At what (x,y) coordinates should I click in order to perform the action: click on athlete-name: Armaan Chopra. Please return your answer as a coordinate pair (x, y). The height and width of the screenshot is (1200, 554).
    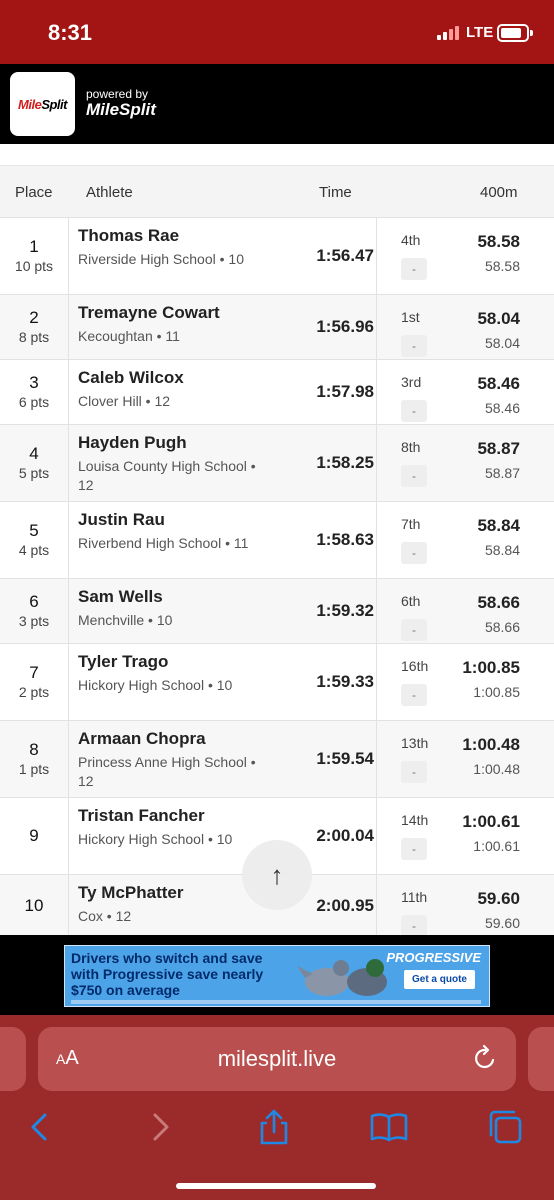
    Looking at the image, I should click on (170, 739).